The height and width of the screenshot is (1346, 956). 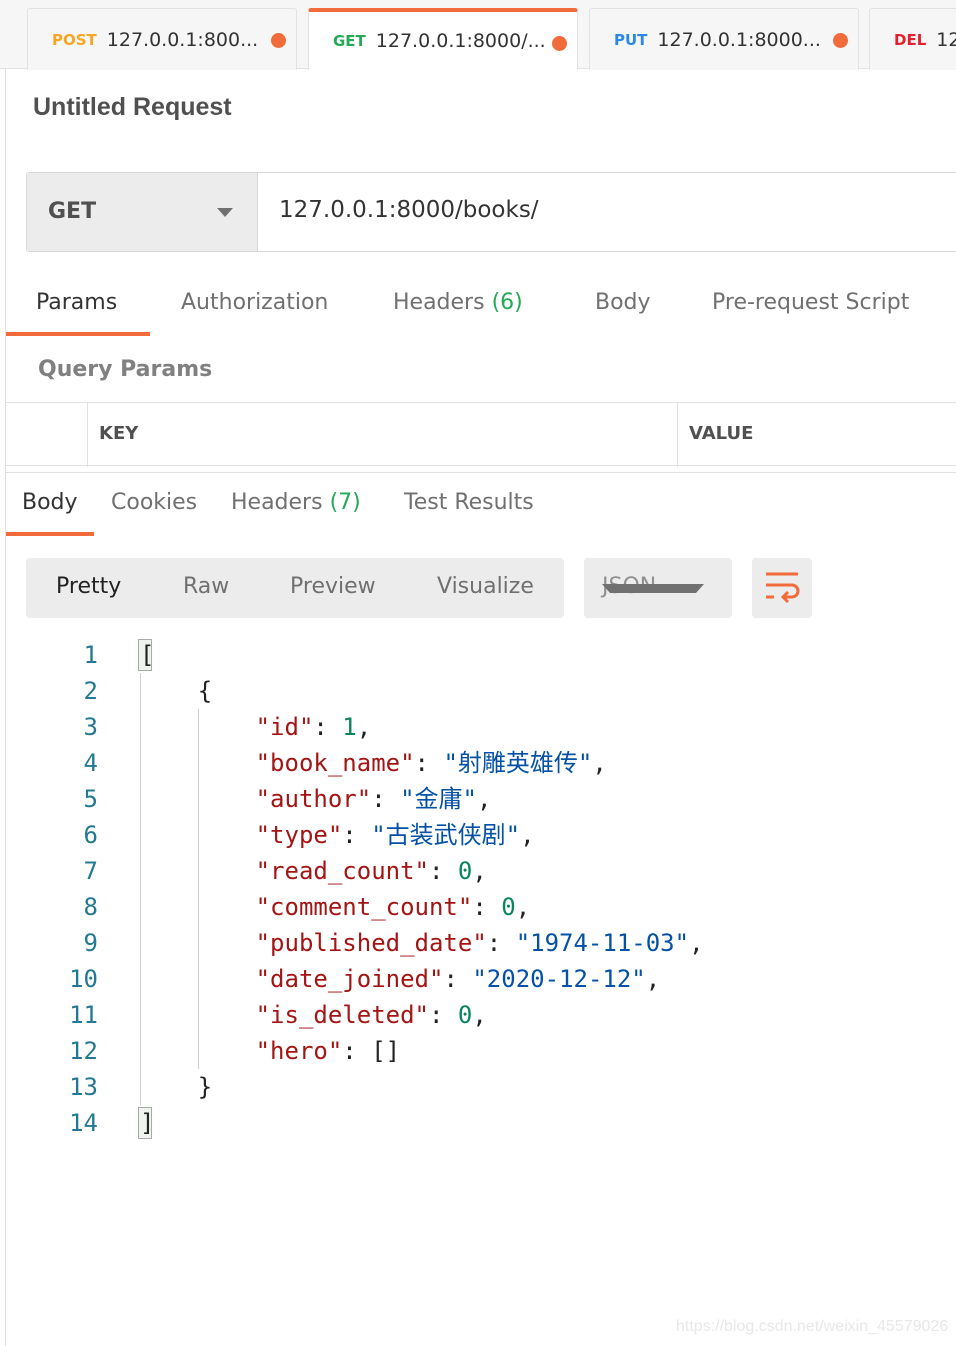 What do you see at coordinates (277, 502) in the screenshot?
I see `tab-label: Headers` at bounding box center [277, 502].